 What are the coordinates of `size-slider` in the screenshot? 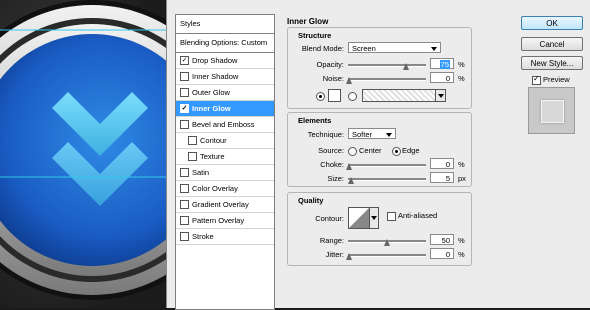 It's located at (387, 179).